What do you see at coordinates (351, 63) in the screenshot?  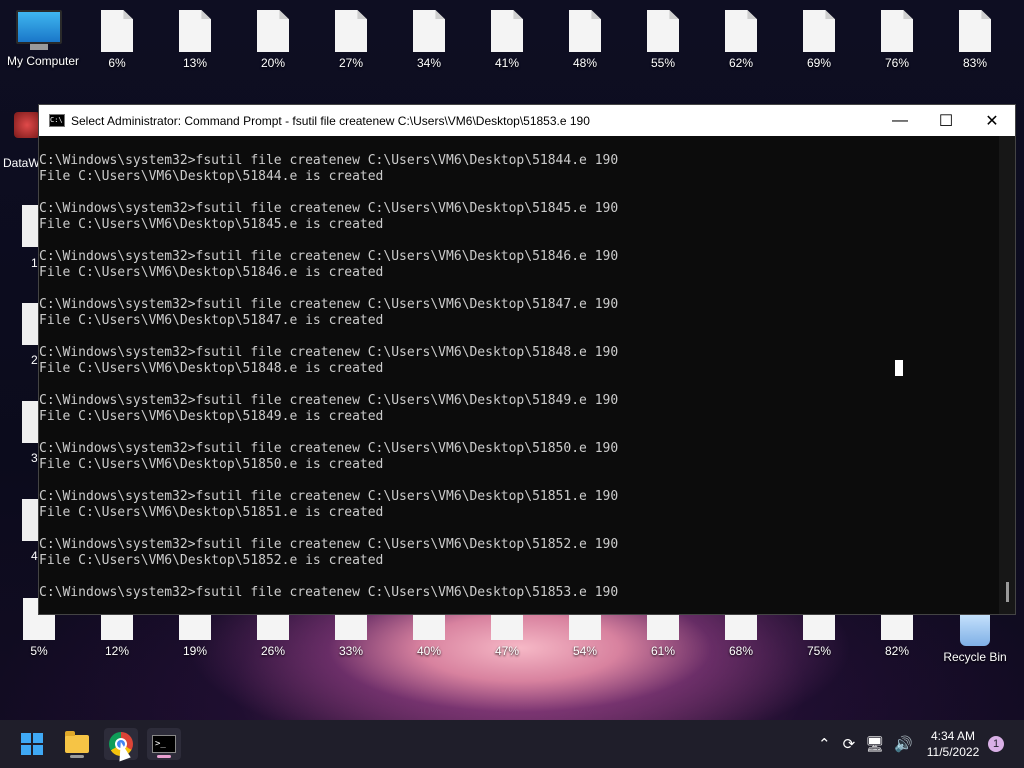 I see `desktop-file-label: 27%` at bounding box center [351, 63].